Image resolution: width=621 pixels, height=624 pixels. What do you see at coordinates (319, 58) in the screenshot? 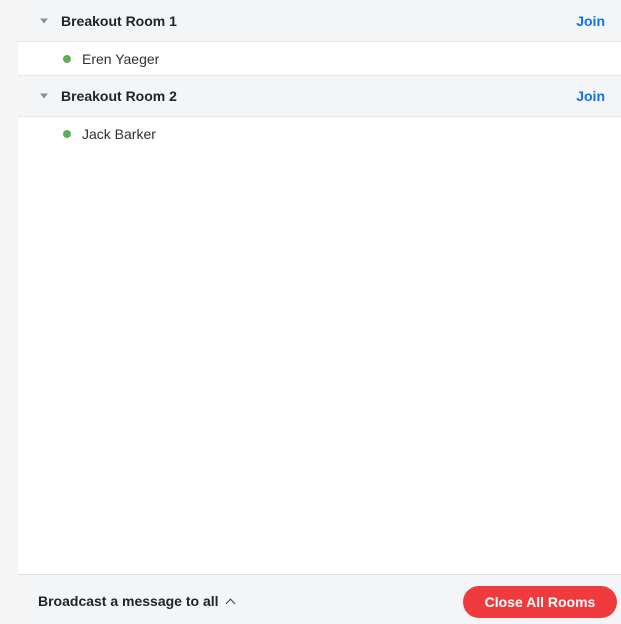
I see `participant-row: Eren Yaeger` at bounding box center [319, 58].